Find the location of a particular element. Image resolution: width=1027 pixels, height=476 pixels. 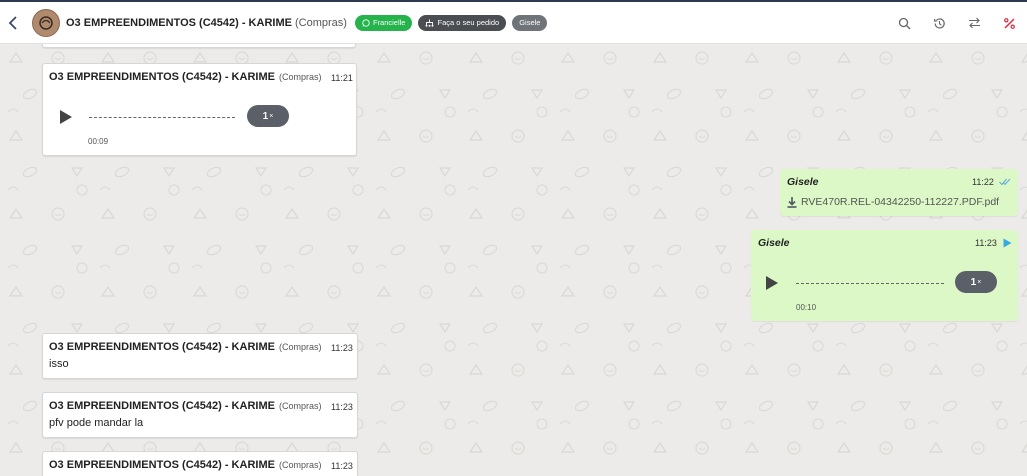

search-button is located at coordinates (904, 23).